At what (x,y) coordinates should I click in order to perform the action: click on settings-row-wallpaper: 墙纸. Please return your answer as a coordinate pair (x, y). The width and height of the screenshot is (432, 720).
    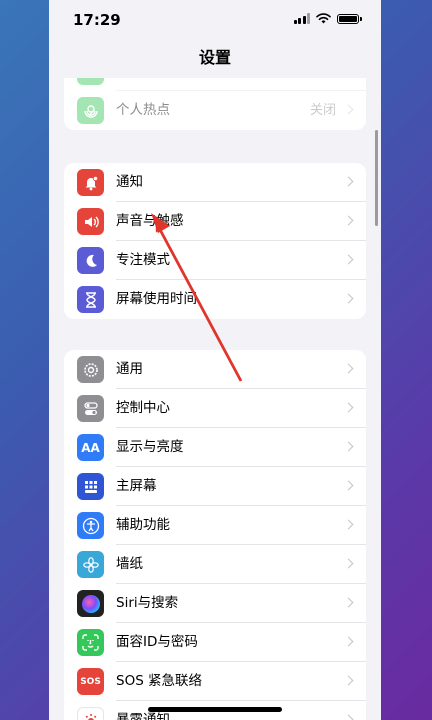
    Looking at the image, I should click on (215, 564).